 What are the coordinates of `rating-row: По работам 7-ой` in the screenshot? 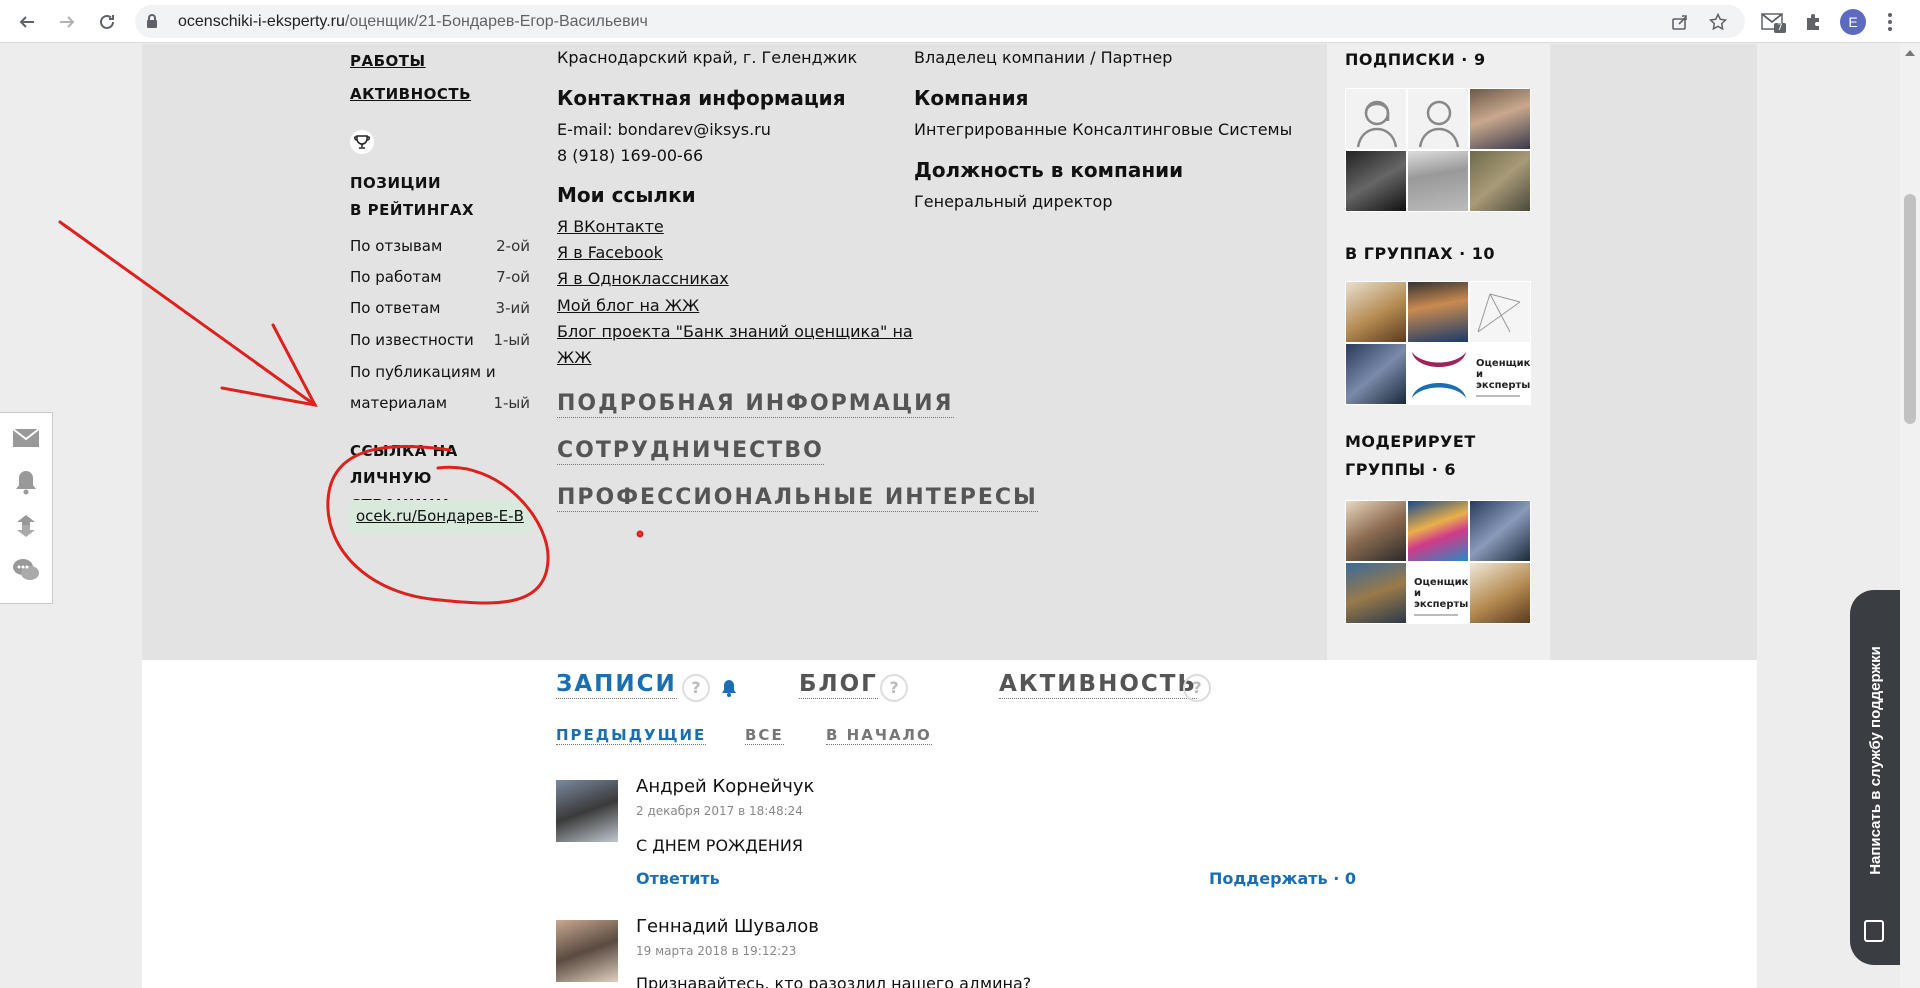 It's located at (440, 277).